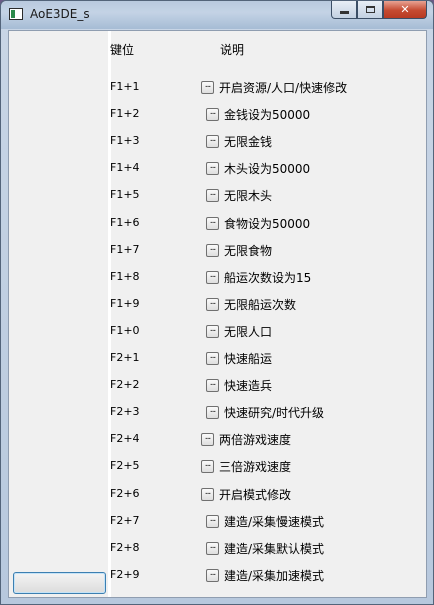 This screenshot has height=605, width=434. Describe the element at coordinates (217, 15) in the screenshot. I see `title-bar: AoE3DE_s ✕` at that location.